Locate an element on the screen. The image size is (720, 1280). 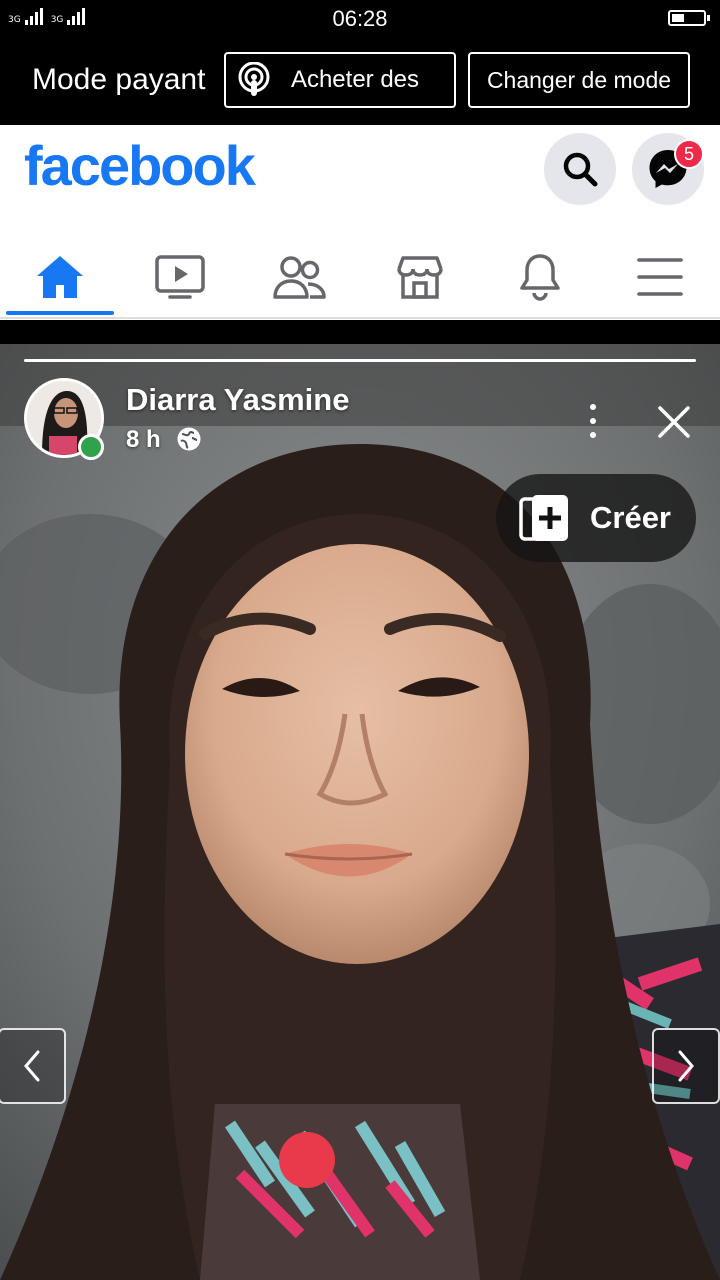
story-progress-bar is located at coordinates (360, 360).